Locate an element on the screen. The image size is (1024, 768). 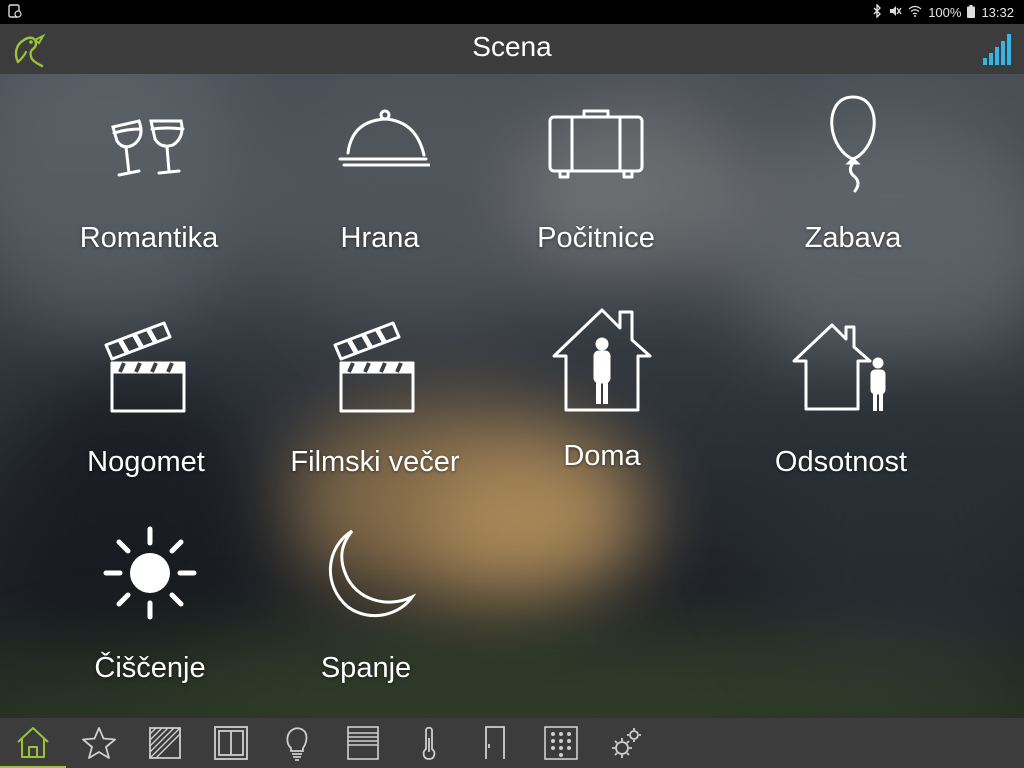
nav-temperature is located at coordinates (429, 743).